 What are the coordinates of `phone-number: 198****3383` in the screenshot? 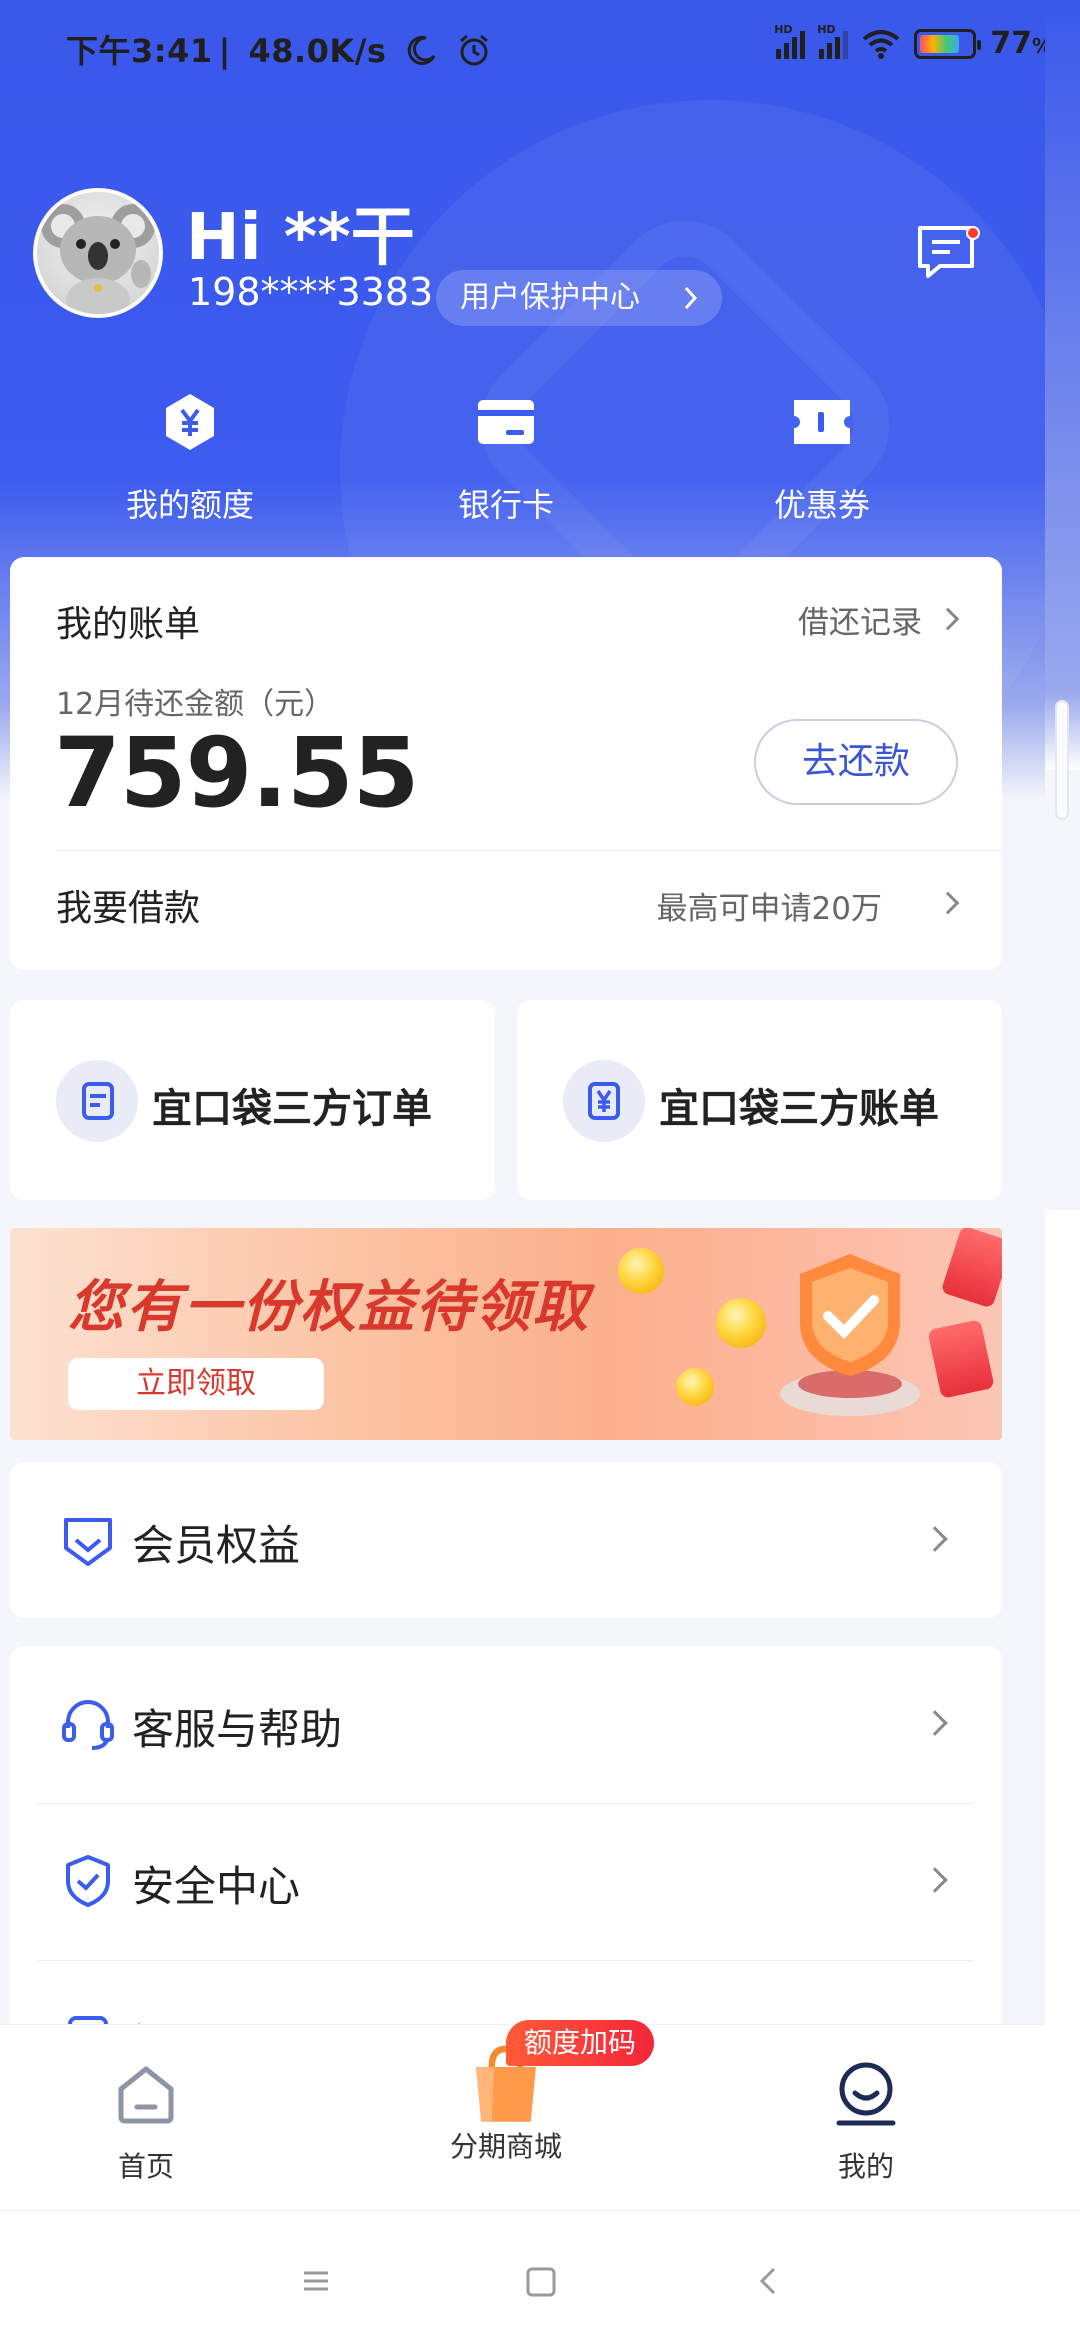 It's located at (311, 292).